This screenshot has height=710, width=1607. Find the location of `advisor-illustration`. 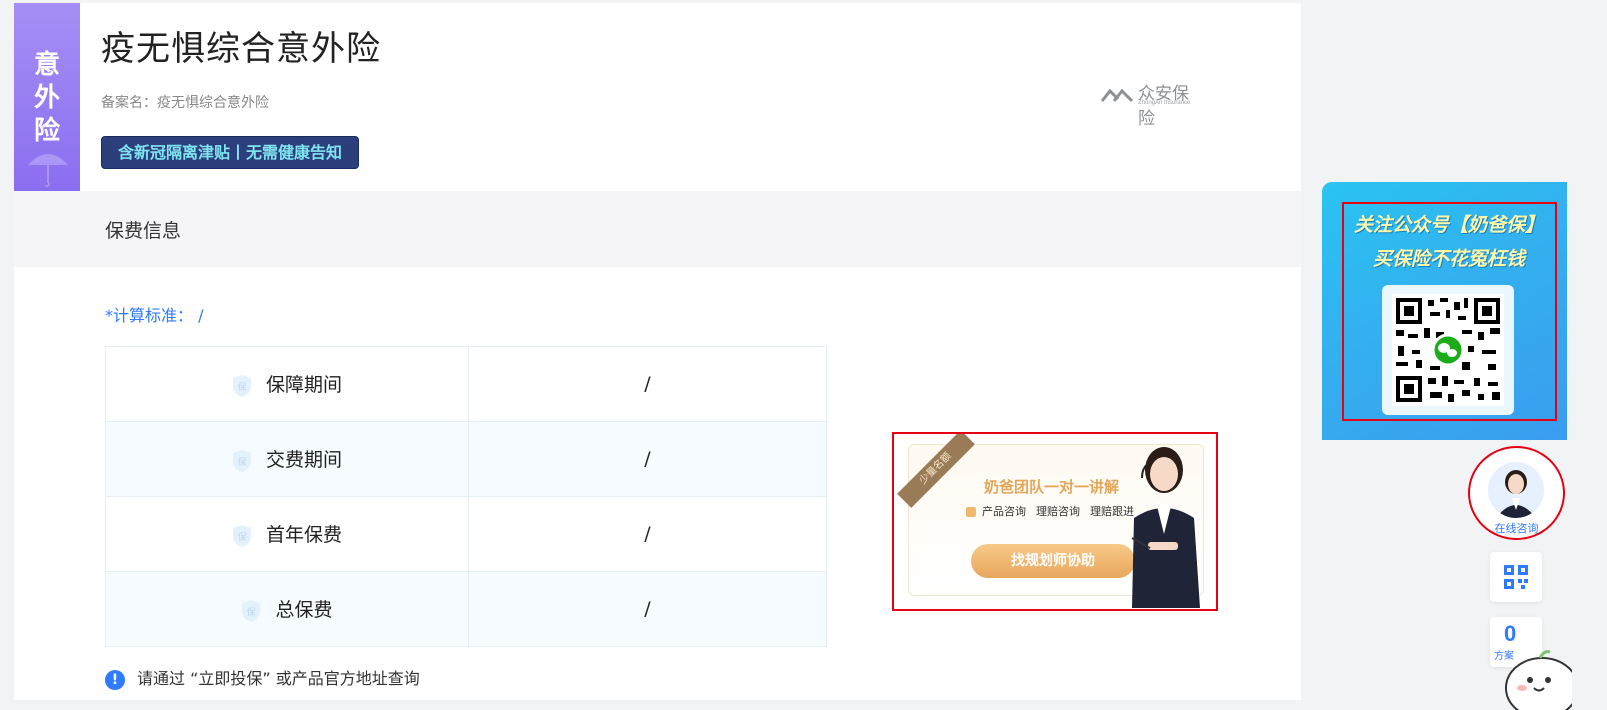

advisor-illustration is located at coordinates (1165, 527).